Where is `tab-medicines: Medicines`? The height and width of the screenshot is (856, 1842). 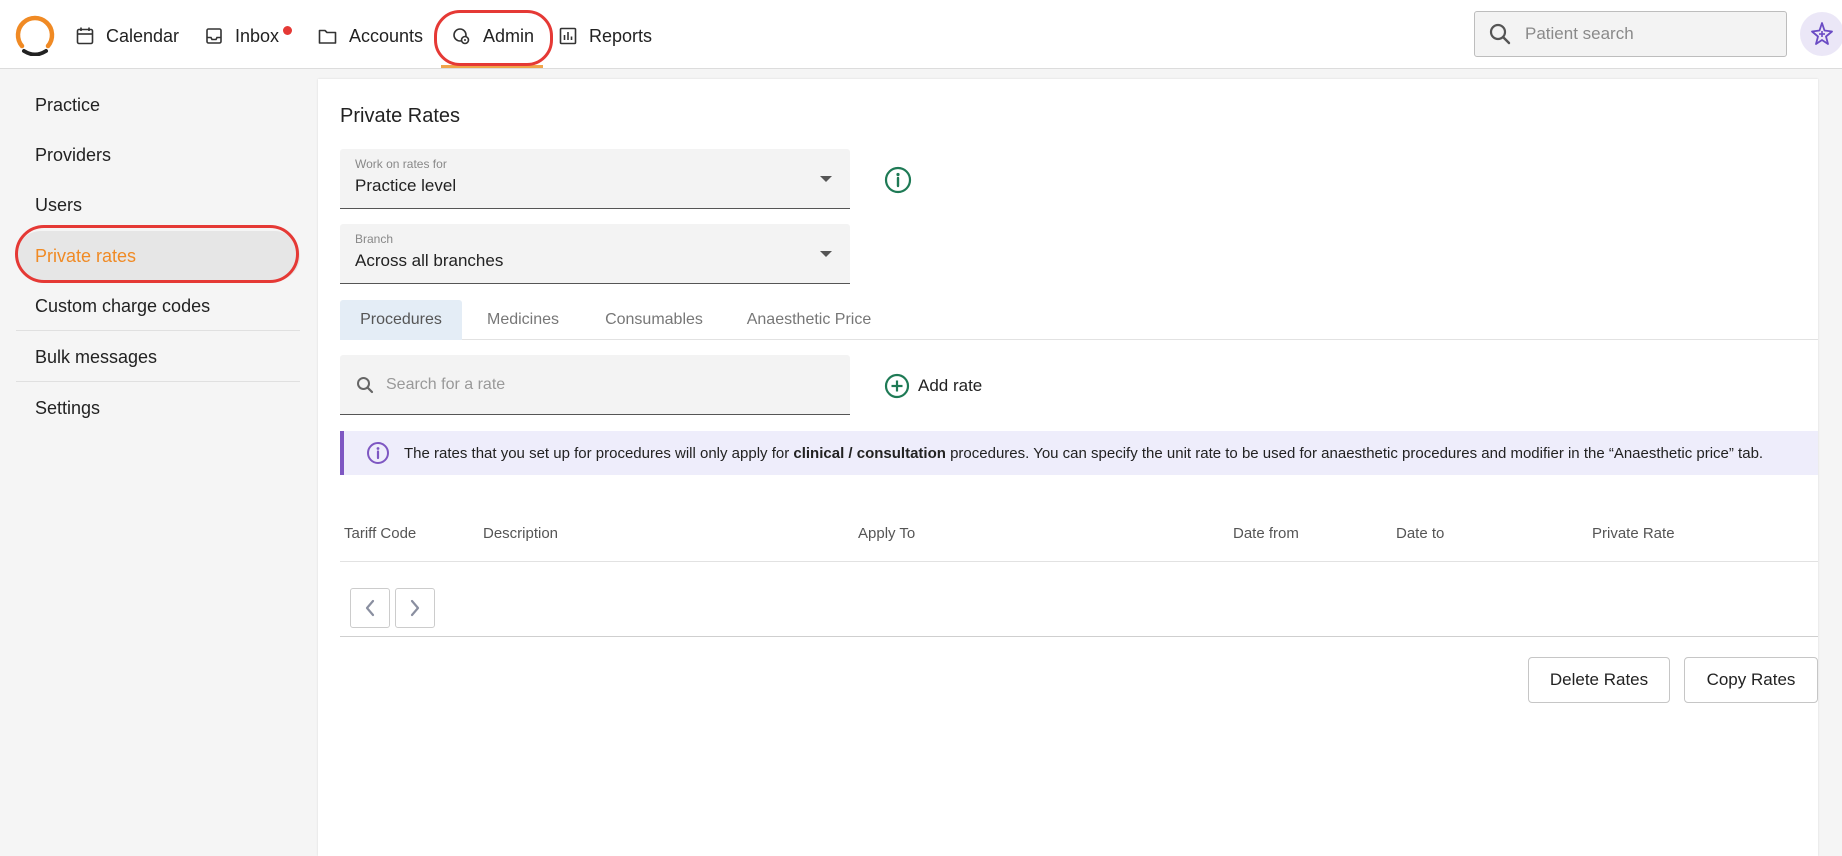 tab-medicines: Medicines is located at coordinates (523, 320).